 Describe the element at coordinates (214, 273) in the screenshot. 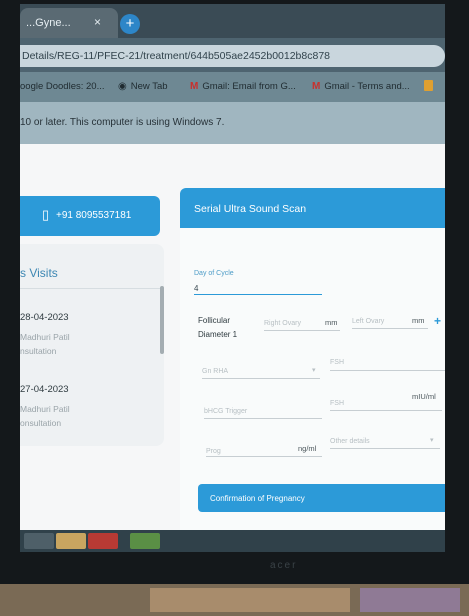

I see `day-of-cycle-label: Day of Cycle` at that location.